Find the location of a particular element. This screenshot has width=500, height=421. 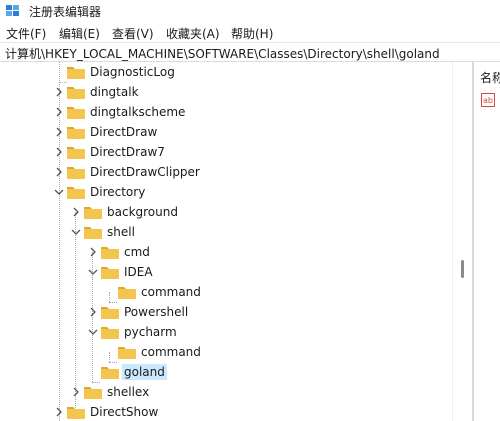

scrollbar-thumb is located at coordinates (462, 269).